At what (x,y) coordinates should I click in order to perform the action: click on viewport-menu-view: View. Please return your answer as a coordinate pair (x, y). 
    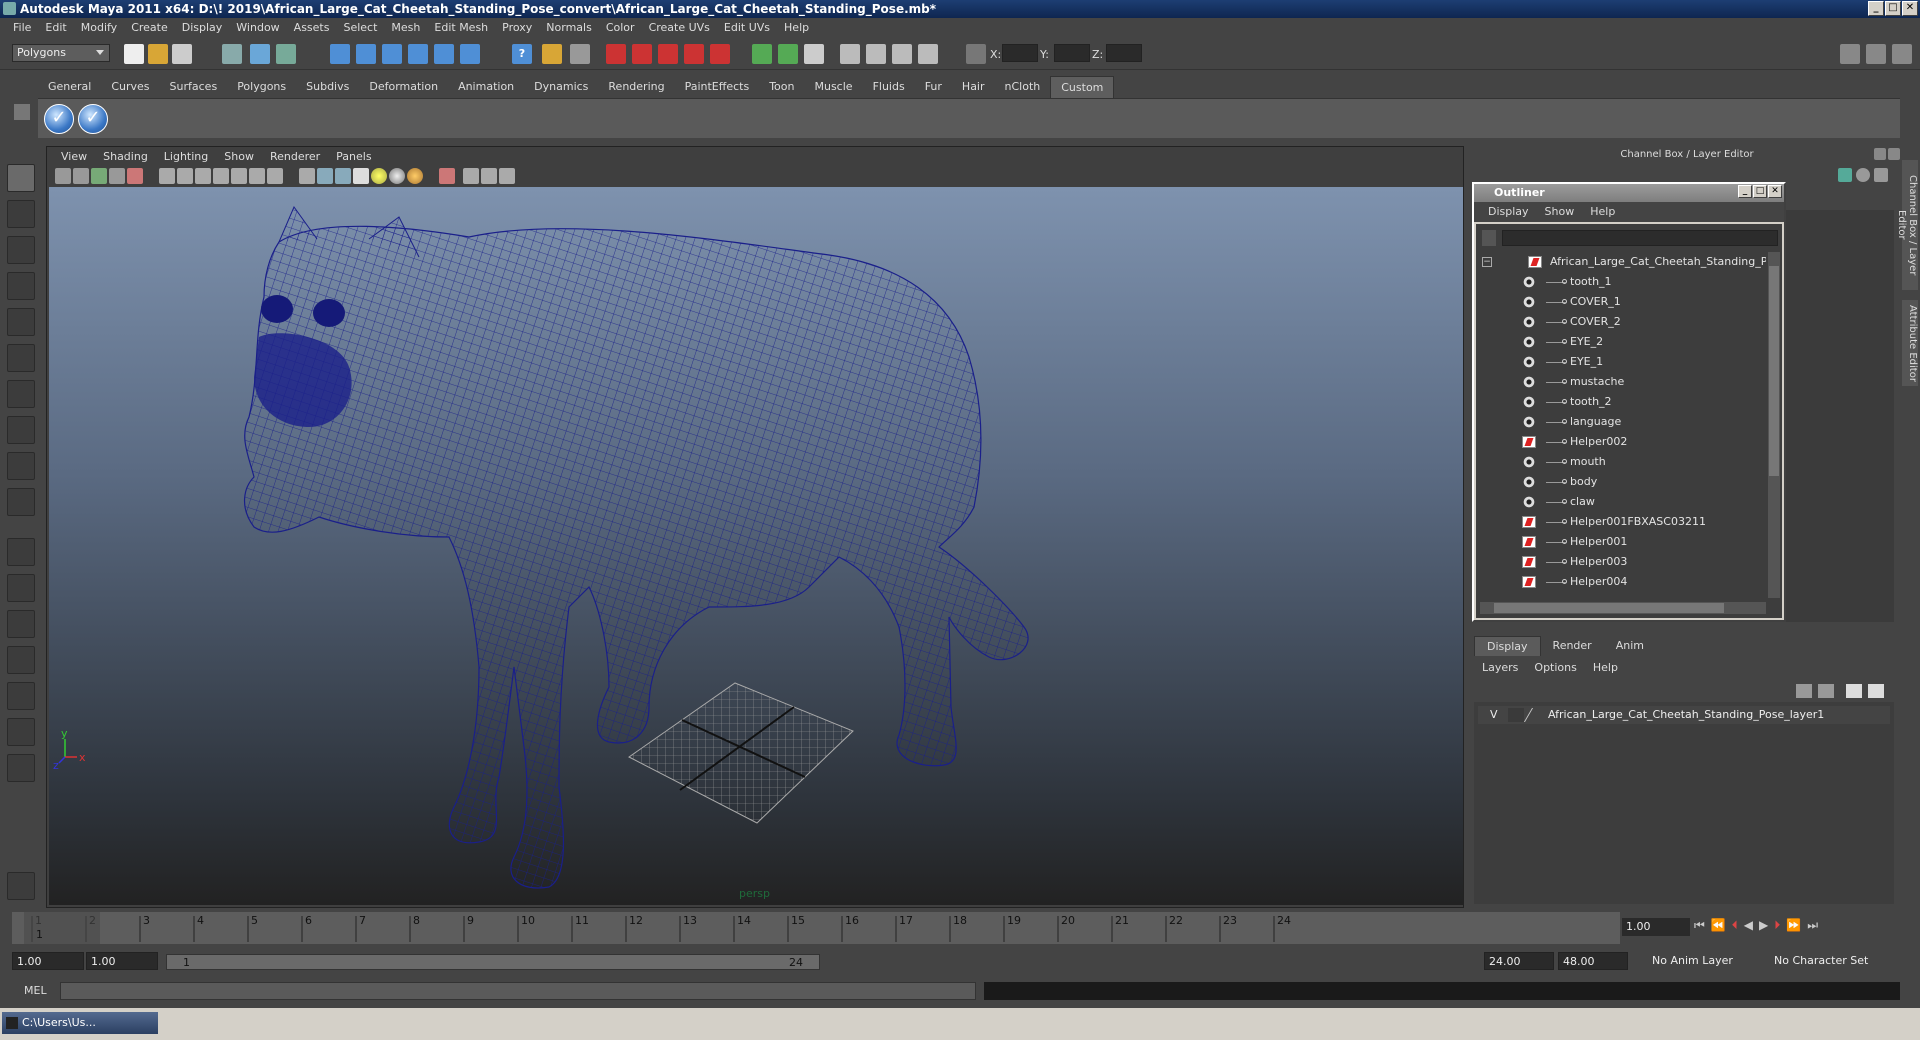
    Looking at the image, I should click on (74, 156).